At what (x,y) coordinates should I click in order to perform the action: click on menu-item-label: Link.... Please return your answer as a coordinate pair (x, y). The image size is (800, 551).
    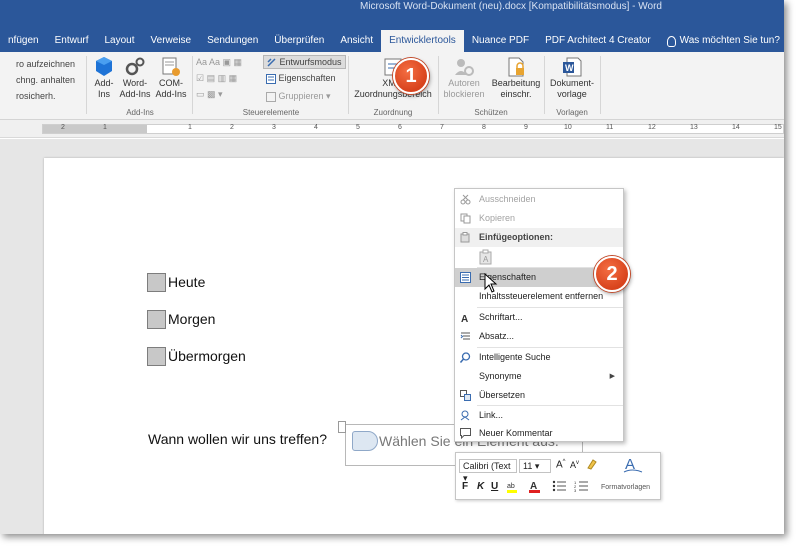
    Looking at the image, I should click on (491, 415).